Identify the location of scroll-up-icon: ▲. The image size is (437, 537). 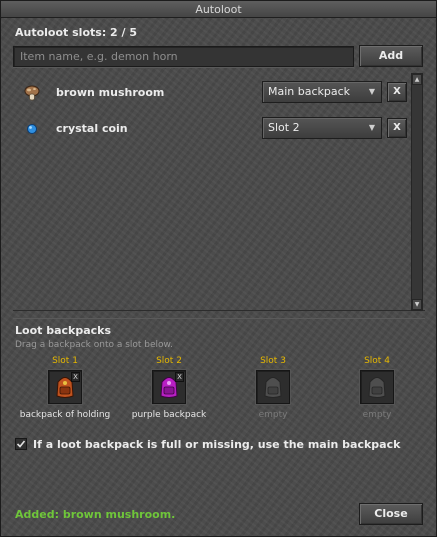
(417, 79).